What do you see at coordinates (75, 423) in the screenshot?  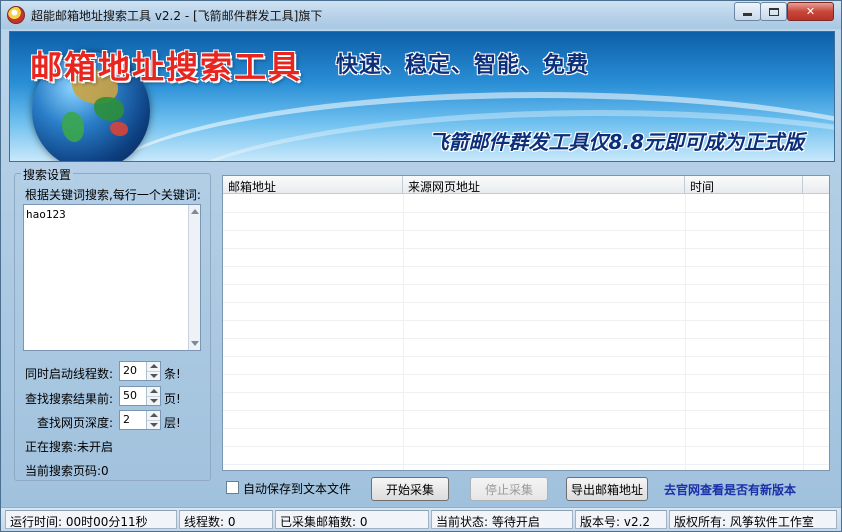 I see `depth-label: 查找网页深度:` at bounding box center [75, 423].